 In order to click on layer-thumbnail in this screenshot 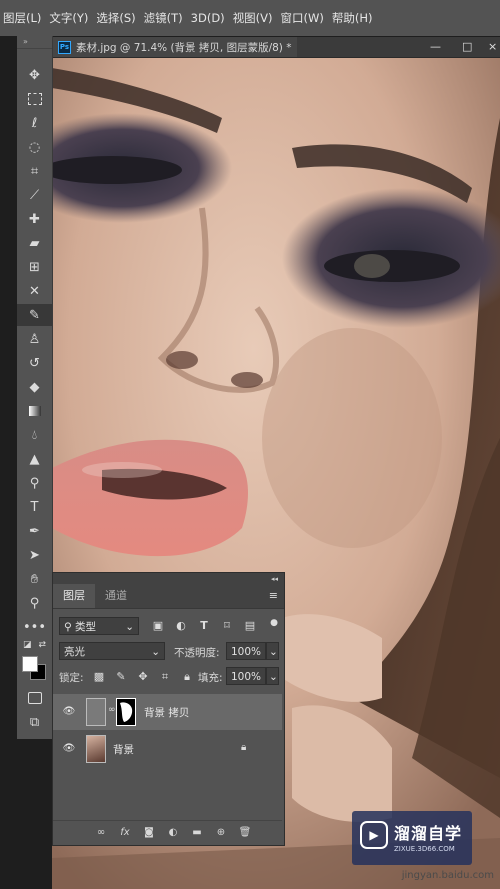, I will do `click(96, 749)`.